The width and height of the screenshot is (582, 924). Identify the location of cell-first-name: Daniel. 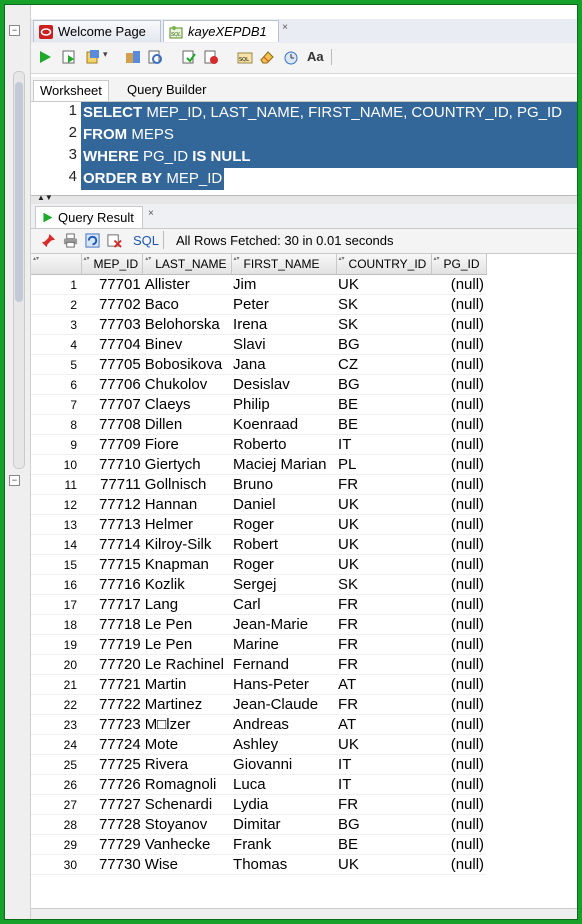
(284, 504).